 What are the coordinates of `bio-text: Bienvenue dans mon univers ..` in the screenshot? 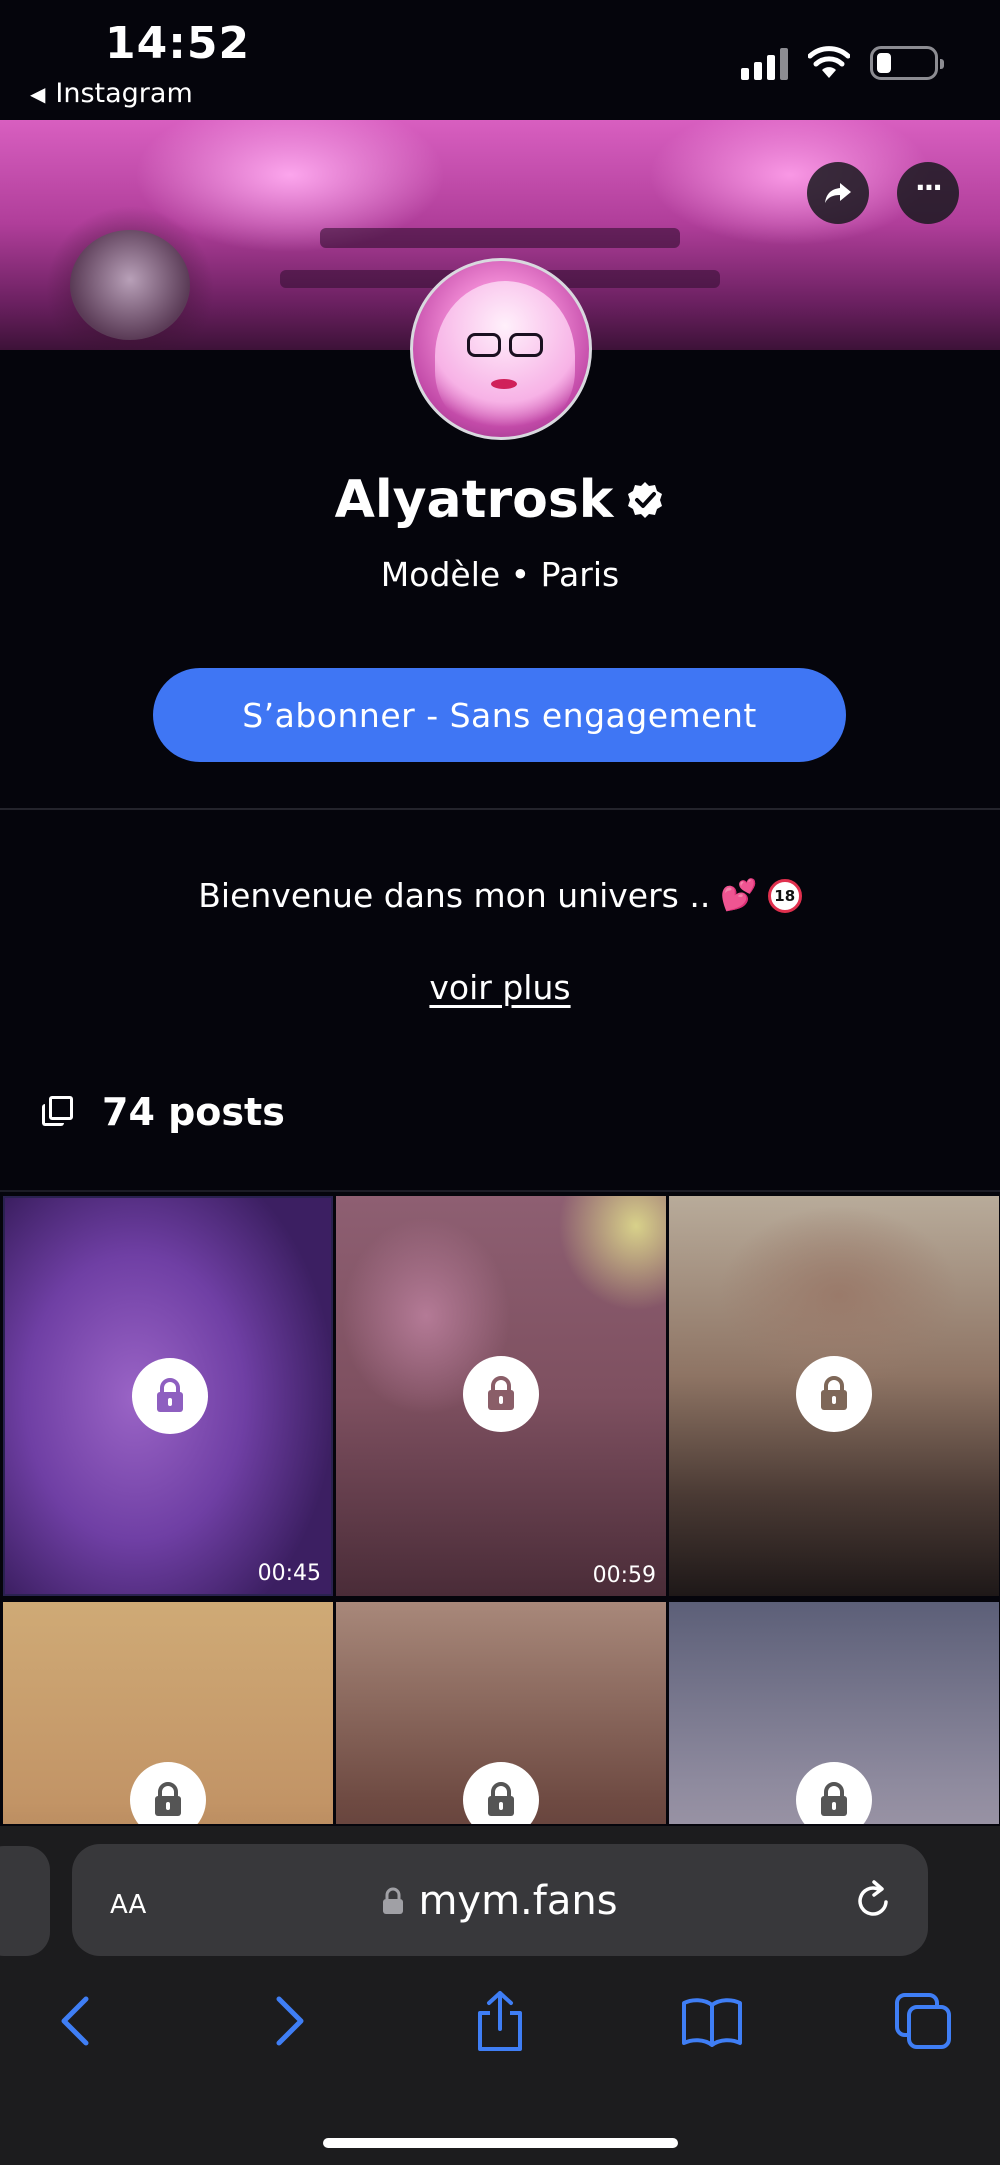 It's located at (454, 895).